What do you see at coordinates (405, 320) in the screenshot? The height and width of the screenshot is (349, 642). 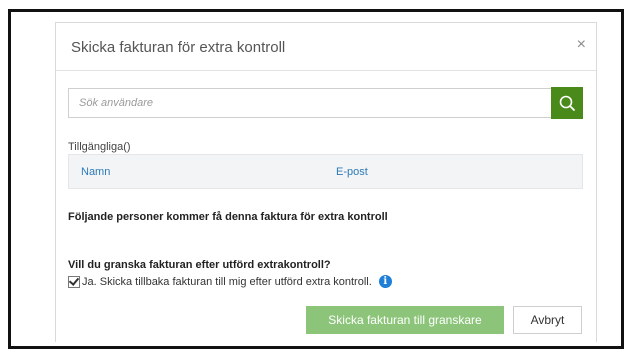 I see `send-to-reviewer-button: Skicka fakturan till granskare` at bounding box center [405, 320].